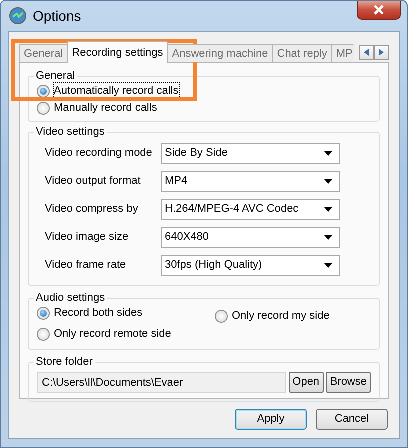 The width and height of the screenshot is (408, 448). Describe the element at coordinates (87, 237) in the screenshot. I see `field-label: Video image size` at that location.